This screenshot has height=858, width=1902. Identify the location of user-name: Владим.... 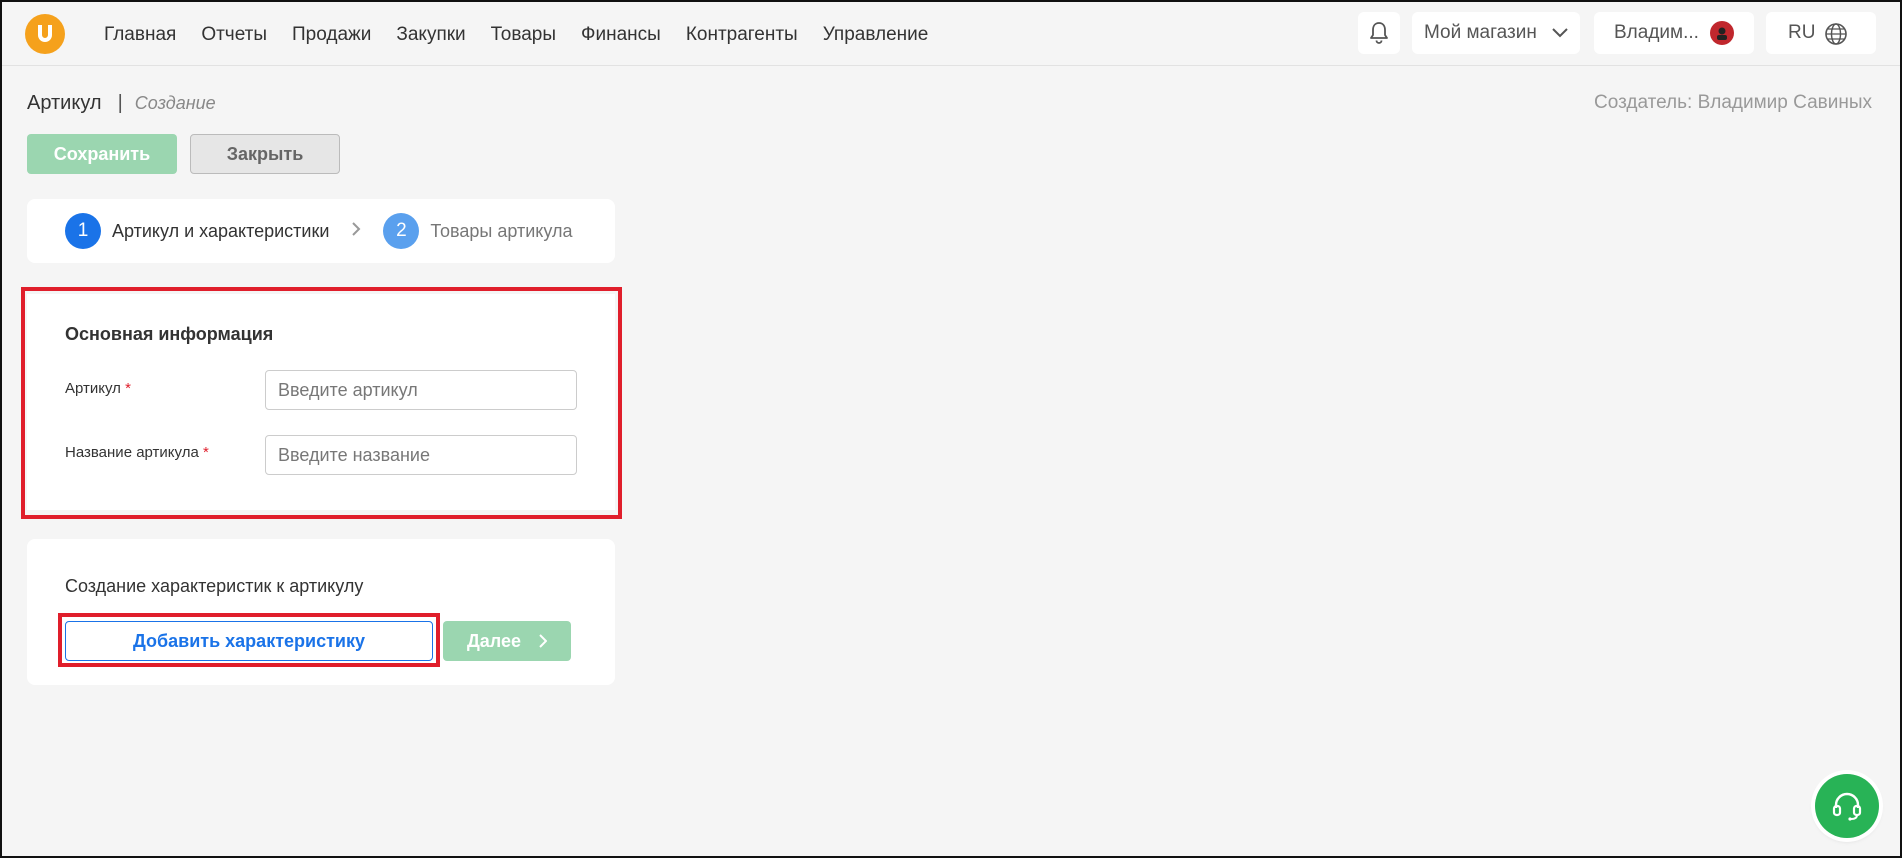
(1656, 32).